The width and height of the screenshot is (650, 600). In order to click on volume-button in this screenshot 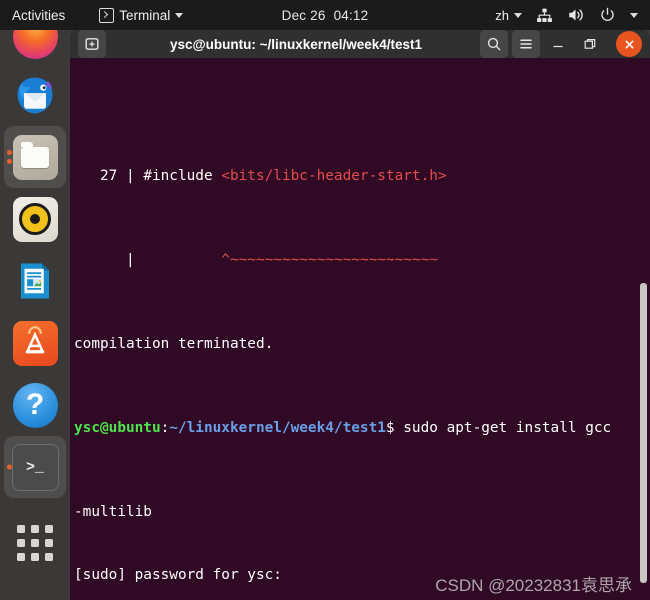, I will do `click(576, 15)`.